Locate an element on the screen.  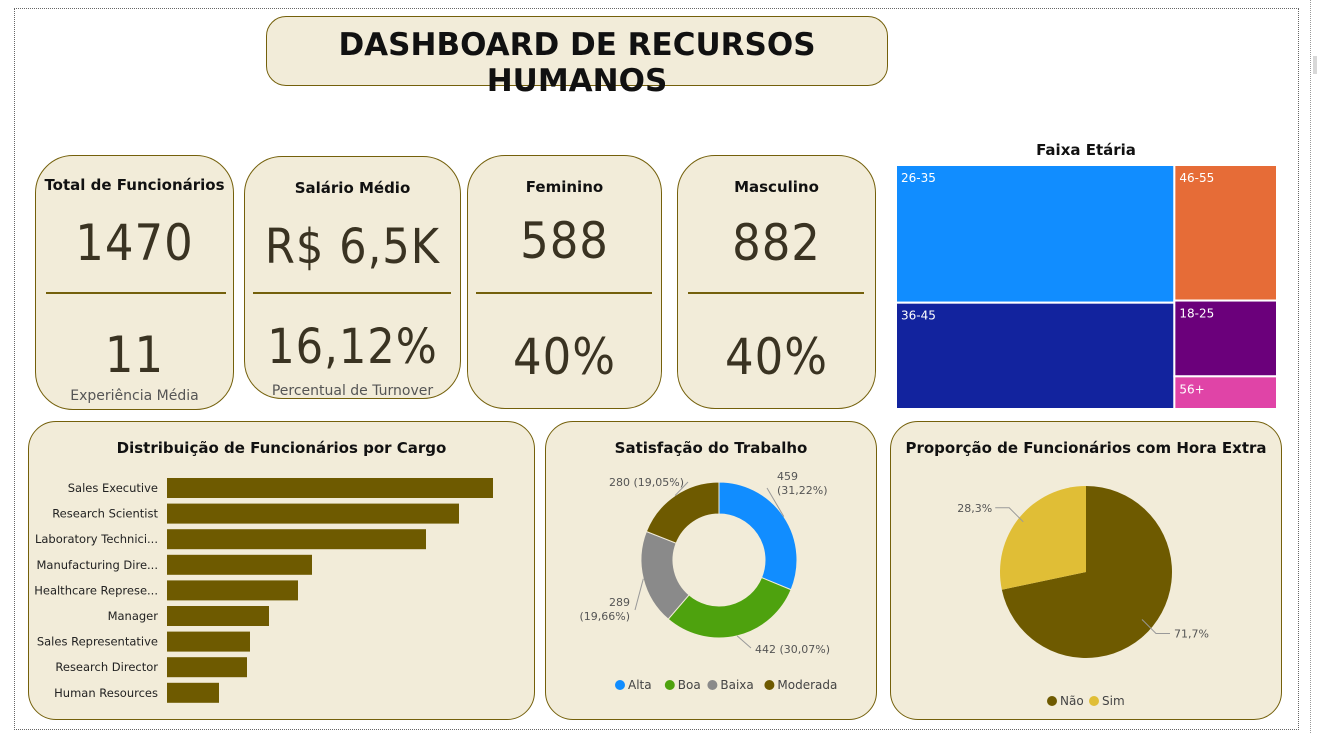
bar-category-label: Research Director is located at coordinates (106, 667).